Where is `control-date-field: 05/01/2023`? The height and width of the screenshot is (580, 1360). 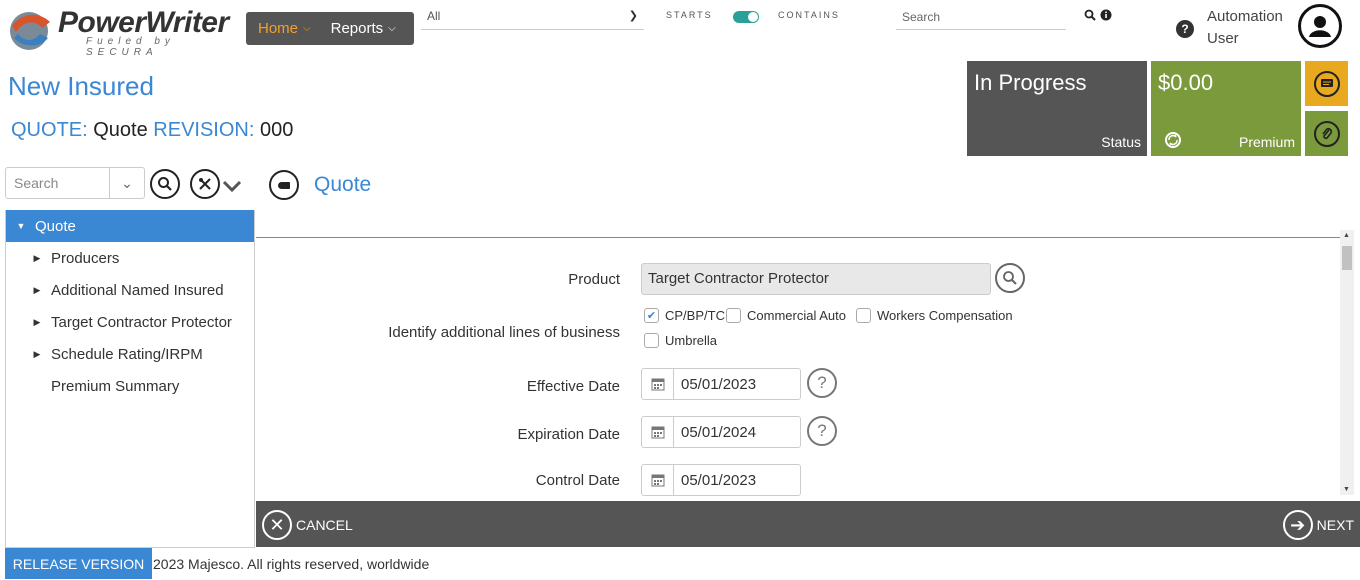 control-date-field: 05/01/2023 is located at coordinates (721, 480).